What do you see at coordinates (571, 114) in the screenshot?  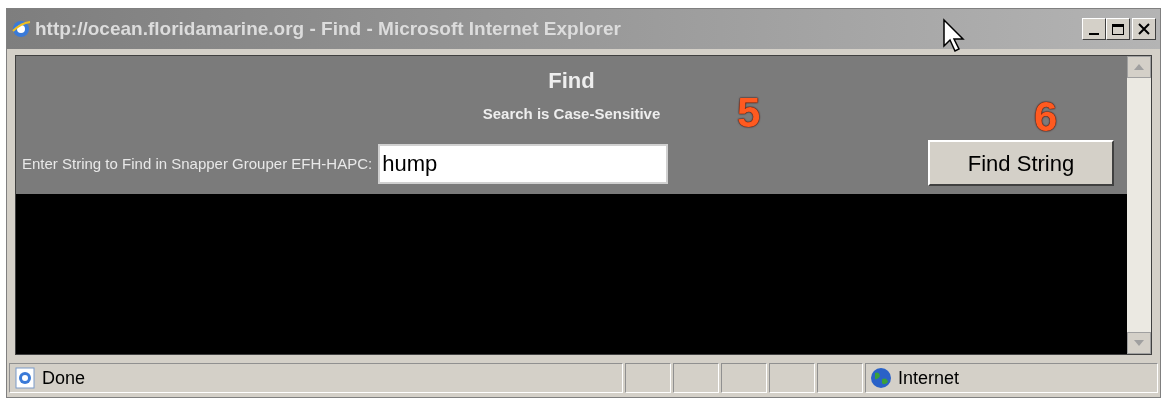 I see `case-sensitive-note: Search is Case-Sensitive` at bounding box center [571, 114].